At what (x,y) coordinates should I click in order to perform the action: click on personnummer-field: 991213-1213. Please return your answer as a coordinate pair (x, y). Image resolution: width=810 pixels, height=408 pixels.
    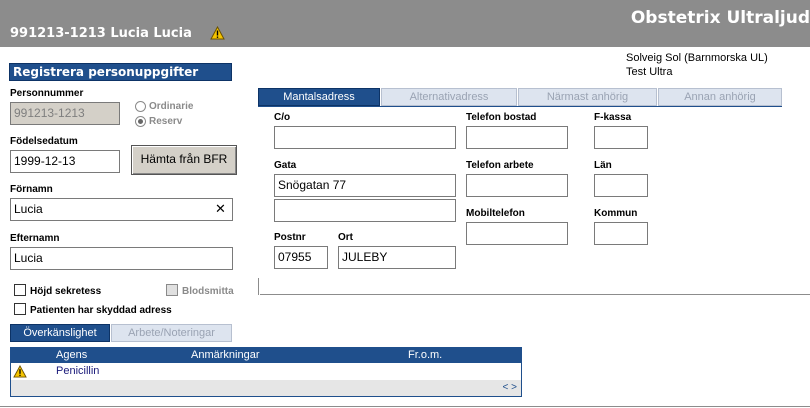
    Looking at the image, I should click on (65, 113).